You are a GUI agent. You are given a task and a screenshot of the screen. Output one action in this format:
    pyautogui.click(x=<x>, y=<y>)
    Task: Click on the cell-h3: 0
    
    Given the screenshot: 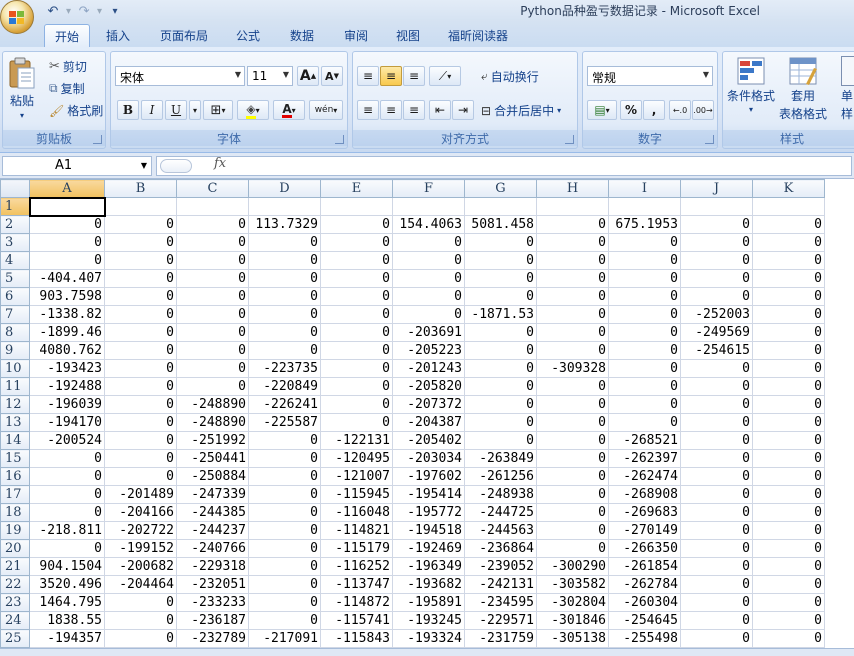 What is the action you would take?
    pyautogui.click(x=572, y=242)
    